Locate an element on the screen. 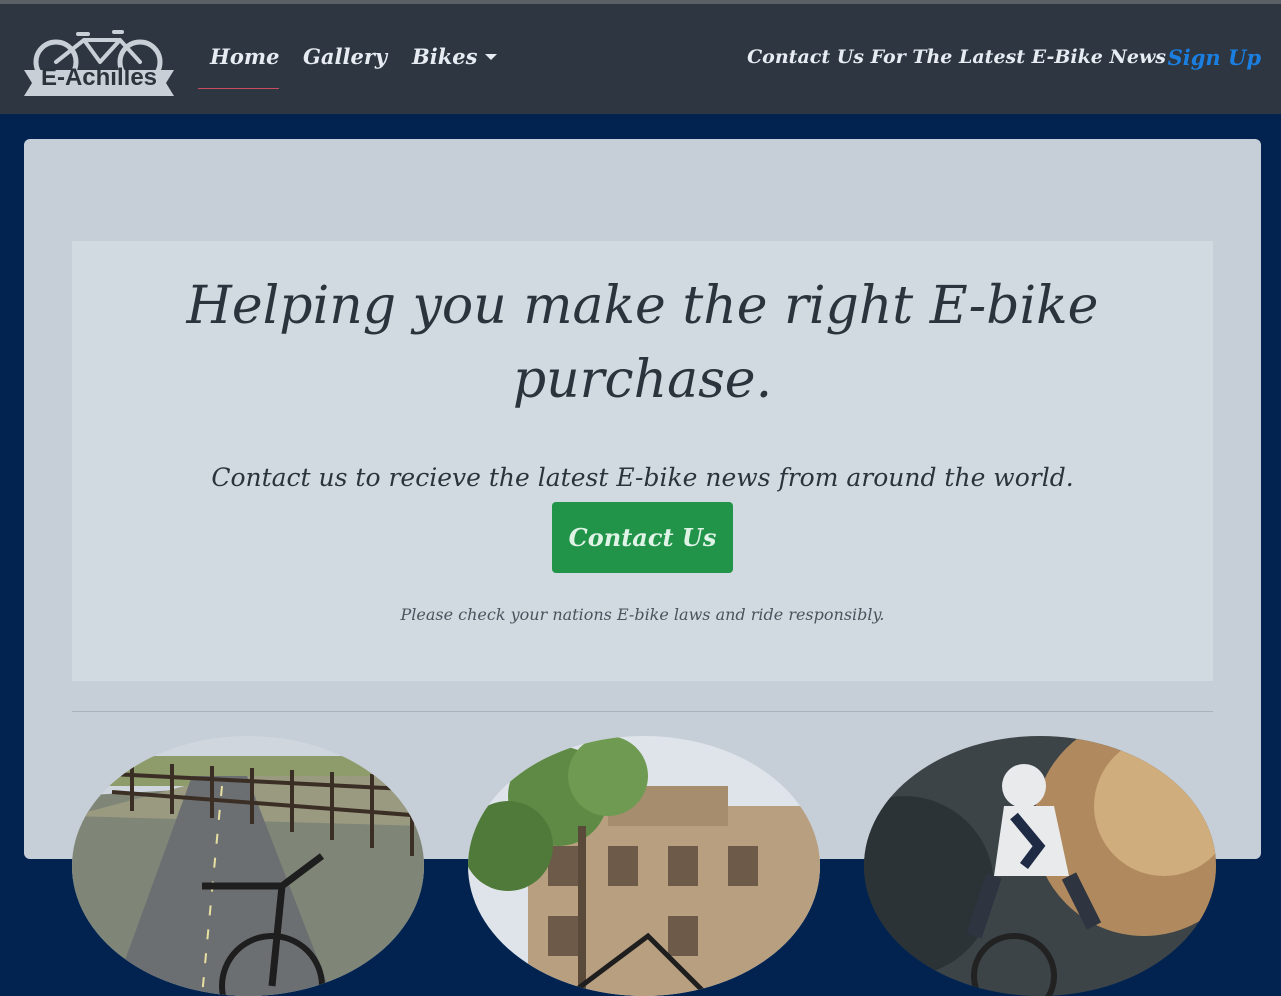 This screenshot has width=1281, height=996. active-nav-indicator is located at coordinates (238, 88).